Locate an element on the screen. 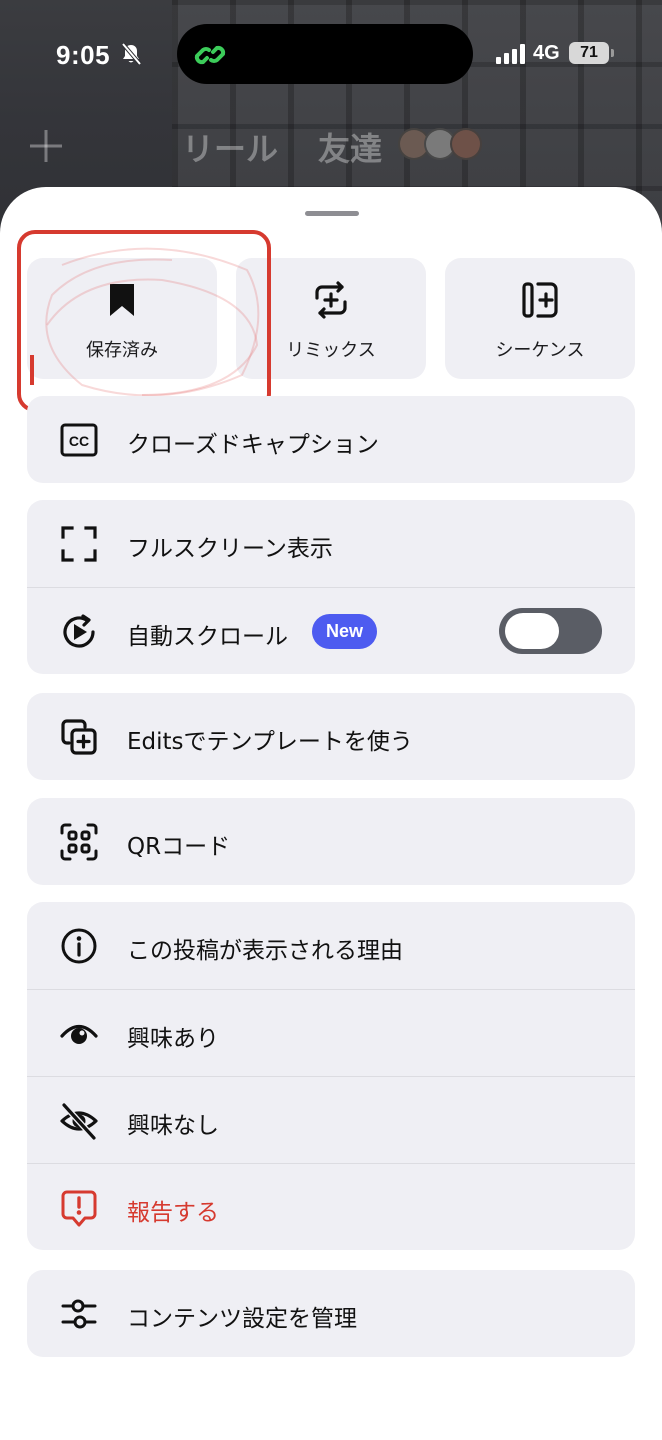  not-interested-item: 興味なし is located at coordinates (331, 1119).